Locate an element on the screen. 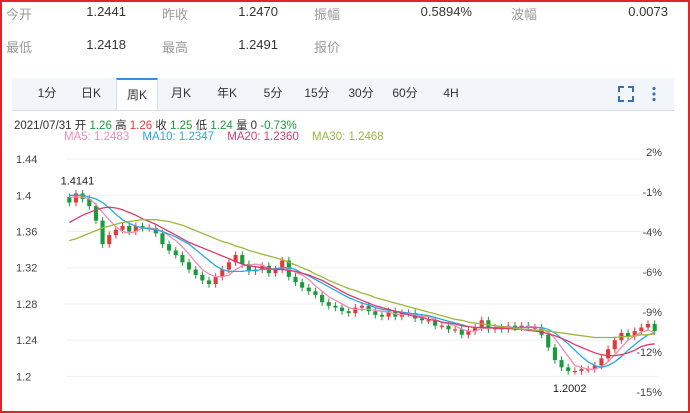 The image size is (690, 413). y-right-tick-label: -9% is located at coordinates (652, 313).